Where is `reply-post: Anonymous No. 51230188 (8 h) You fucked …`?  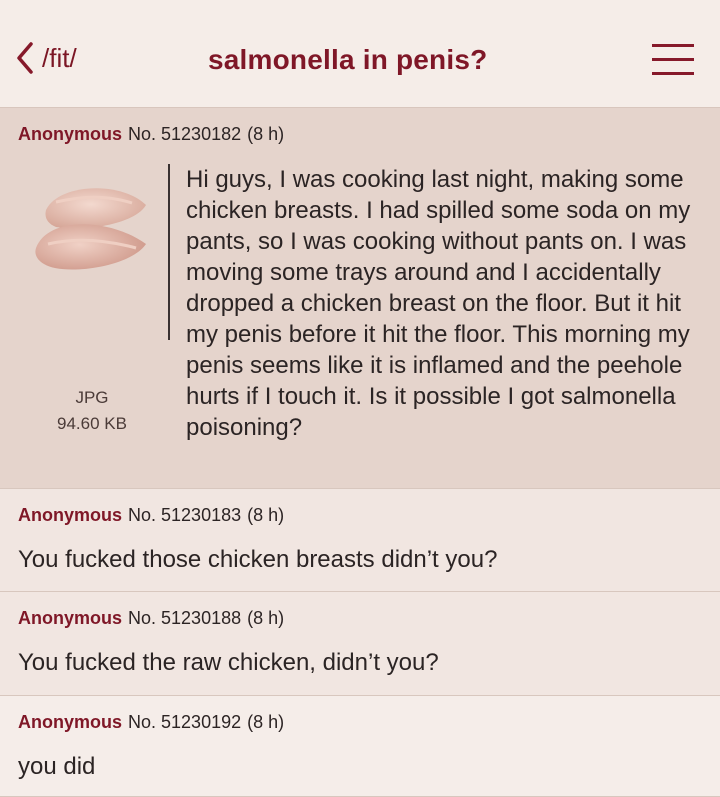
reply-post: Anonymous No. 51230188 (8 h) You fucked … is located at coordinates (360, 644).